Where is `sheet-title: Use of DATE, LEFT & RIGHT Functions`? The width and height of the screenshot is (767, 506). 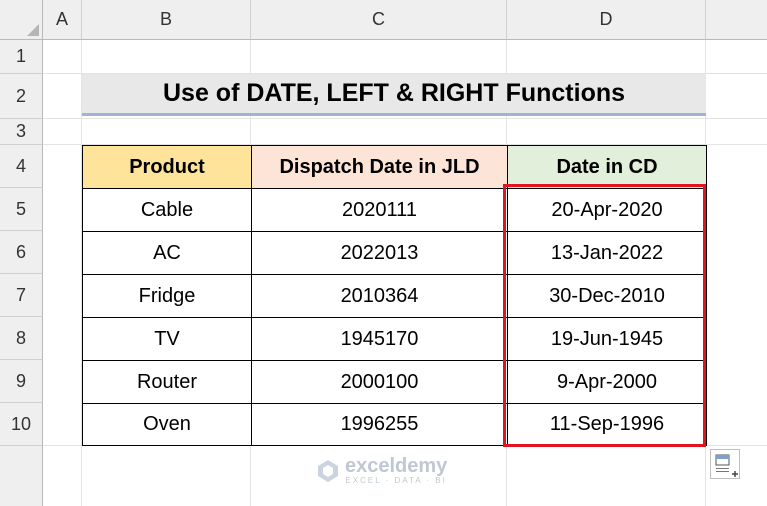 sheet-title: Use of DATE, LEFT & RIGHT Functions is located at coordinates (394, 95).